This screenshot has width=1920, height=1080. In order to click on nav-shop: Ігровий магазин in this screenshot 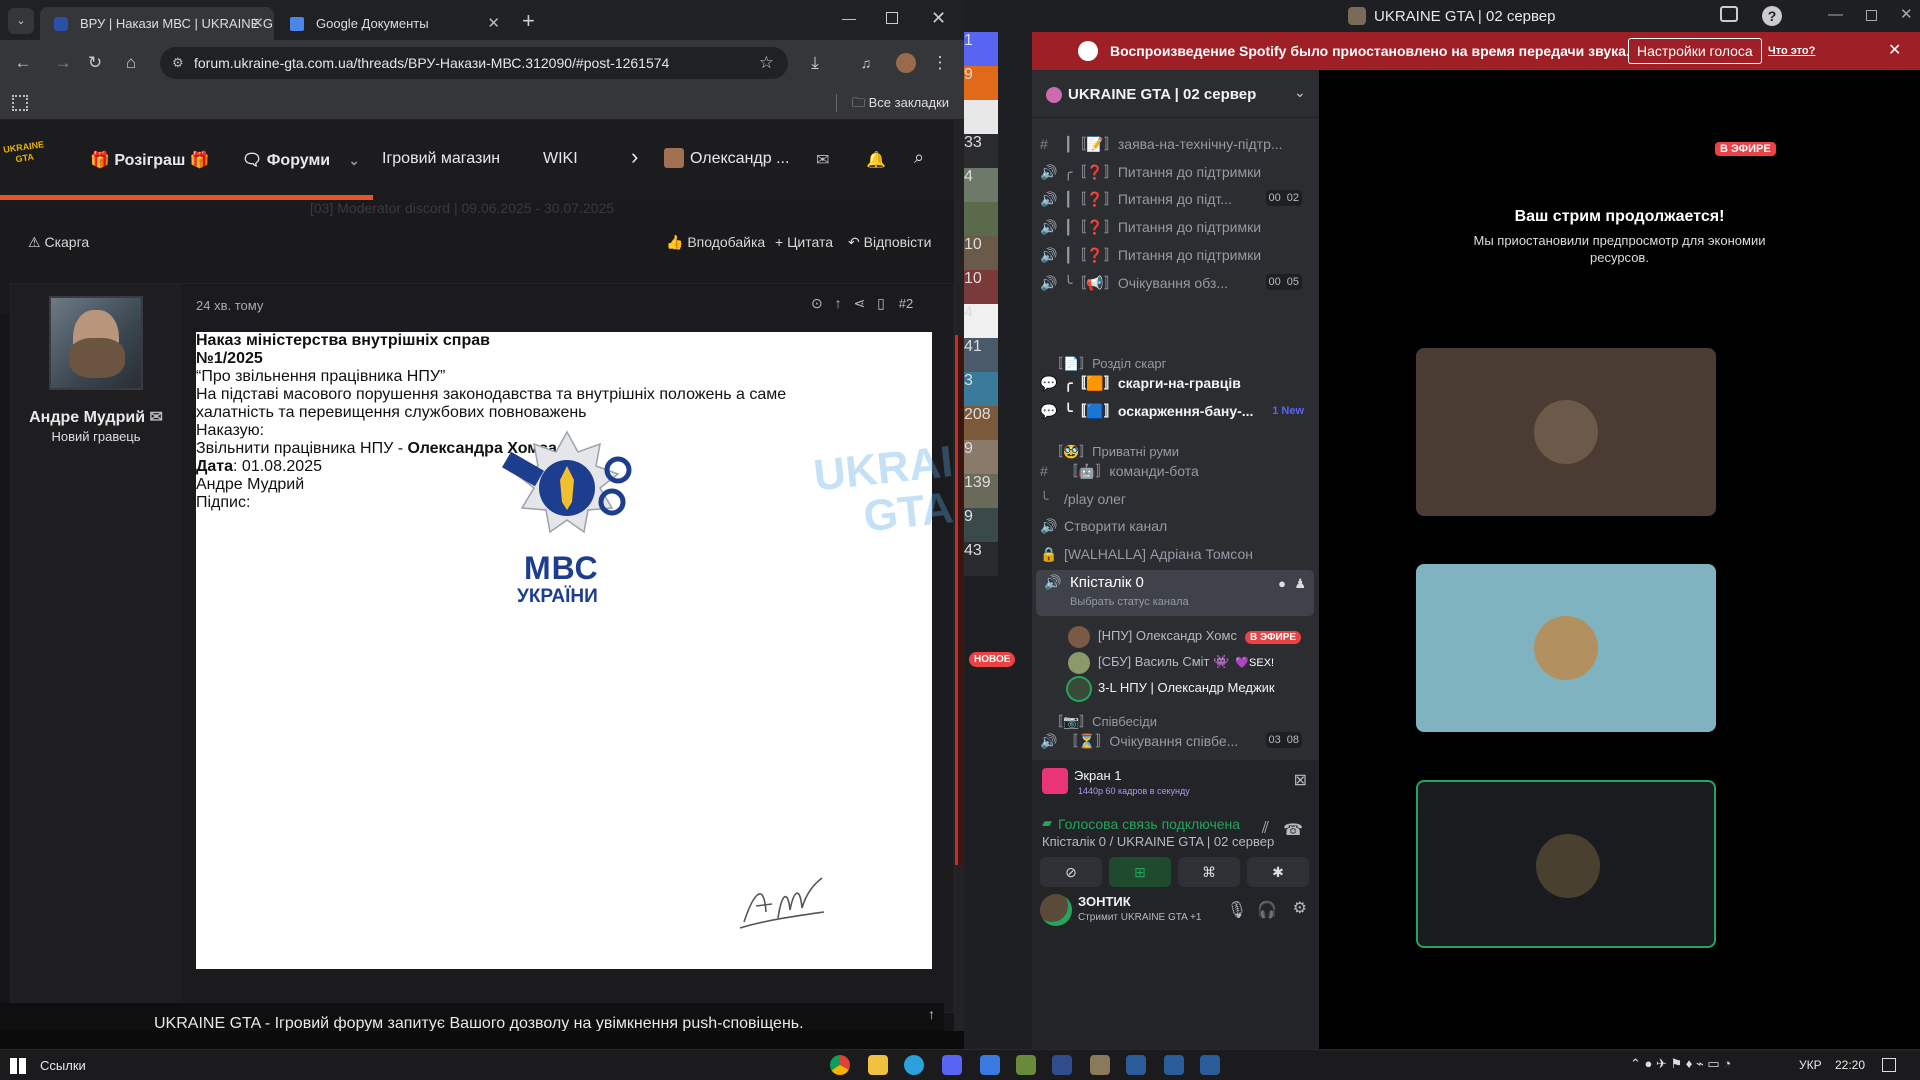, I will do `click(441, 159)`.